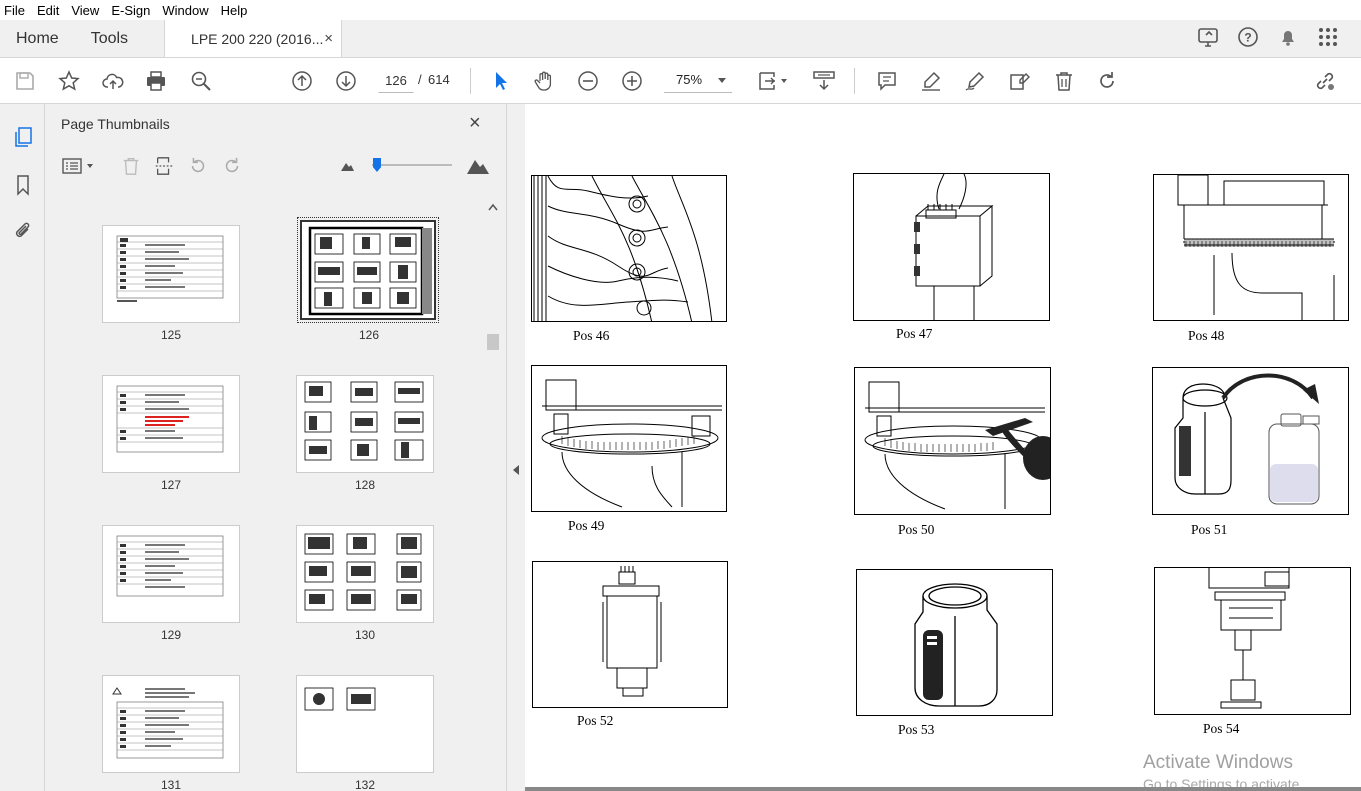 This screenshot has height=791, width=1361. I want to click on main-toolbar: 126 / 614 75%, so click(680, 81).